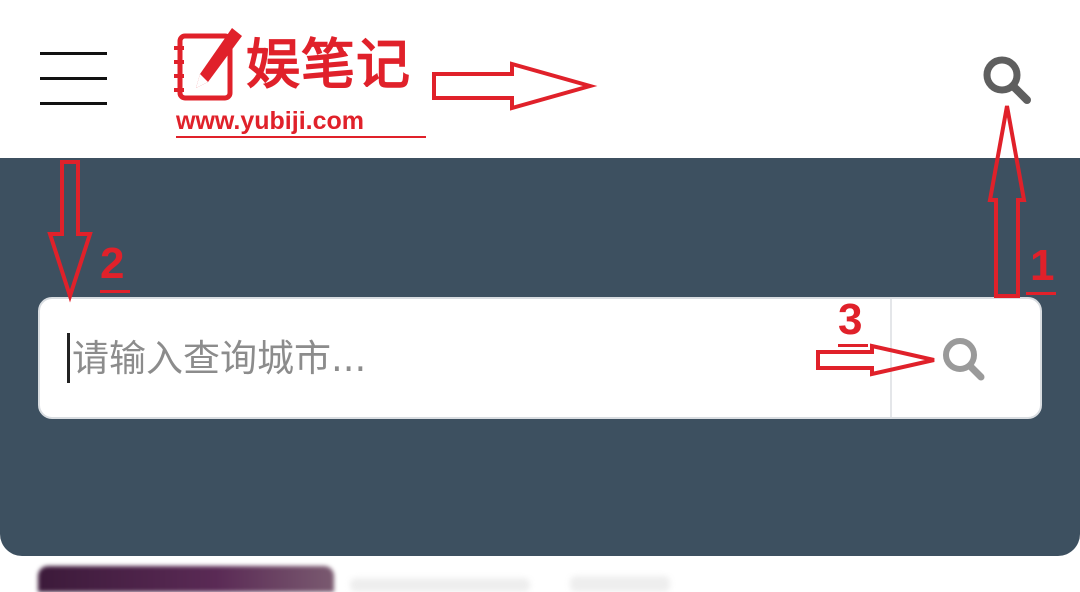 This screenshot has height=592, width=1080. What do you see at coordinates (70, 231) in the screenshot?
I see `annotation-arrow-down` at bounding box center [70, 231].